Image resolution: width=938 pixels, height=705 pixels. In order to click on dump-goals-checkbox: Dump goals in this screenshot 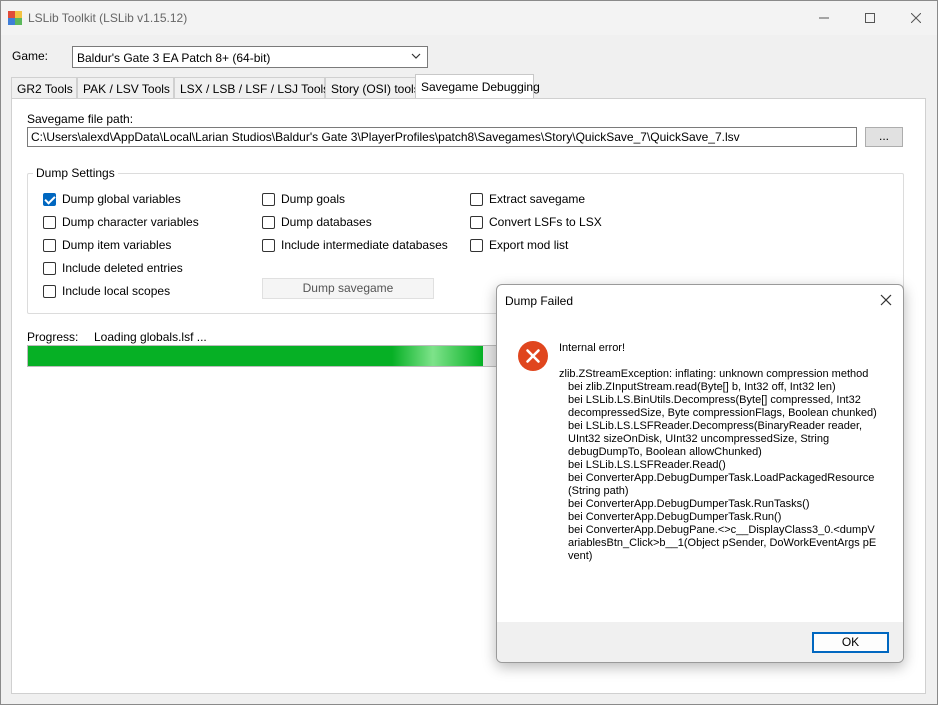, I will do `click(303, 199)`.